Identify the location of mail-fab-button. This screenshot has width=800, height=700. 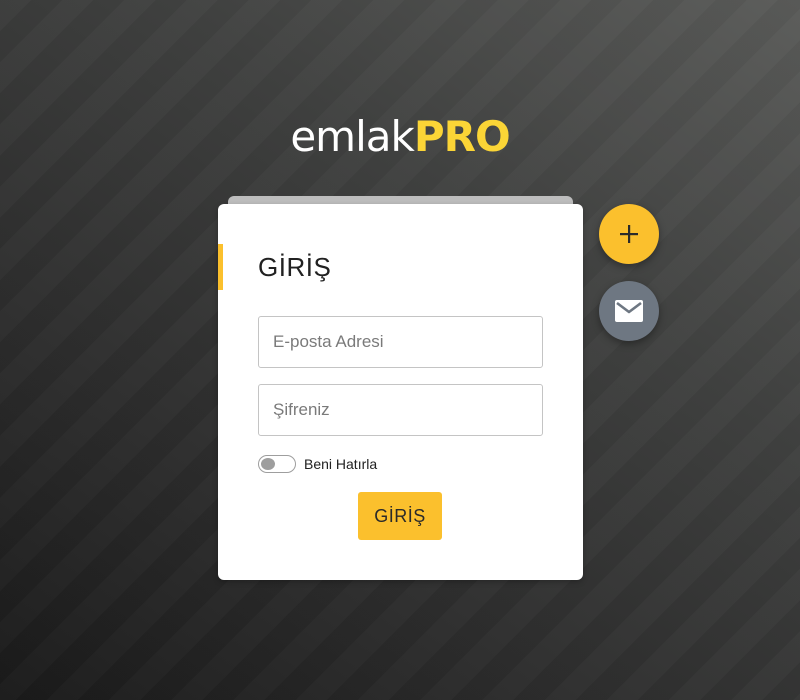
(629, 311).